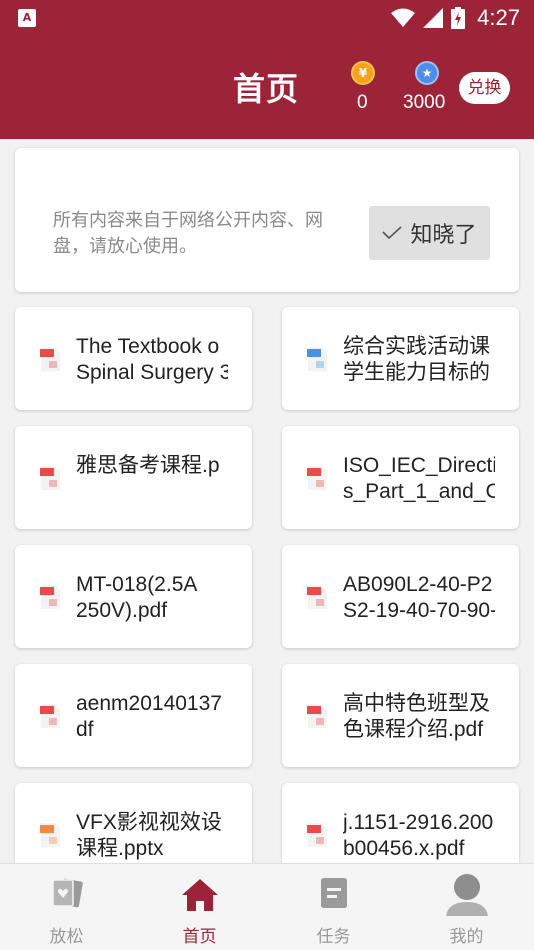 The width and height of the screenshot is (534, 950). What do you see at coordinates (152, 598) in the screenshot?
I see `file-title: MT-018(2.5A 250V).pdf` at bounding box center [152, 598].